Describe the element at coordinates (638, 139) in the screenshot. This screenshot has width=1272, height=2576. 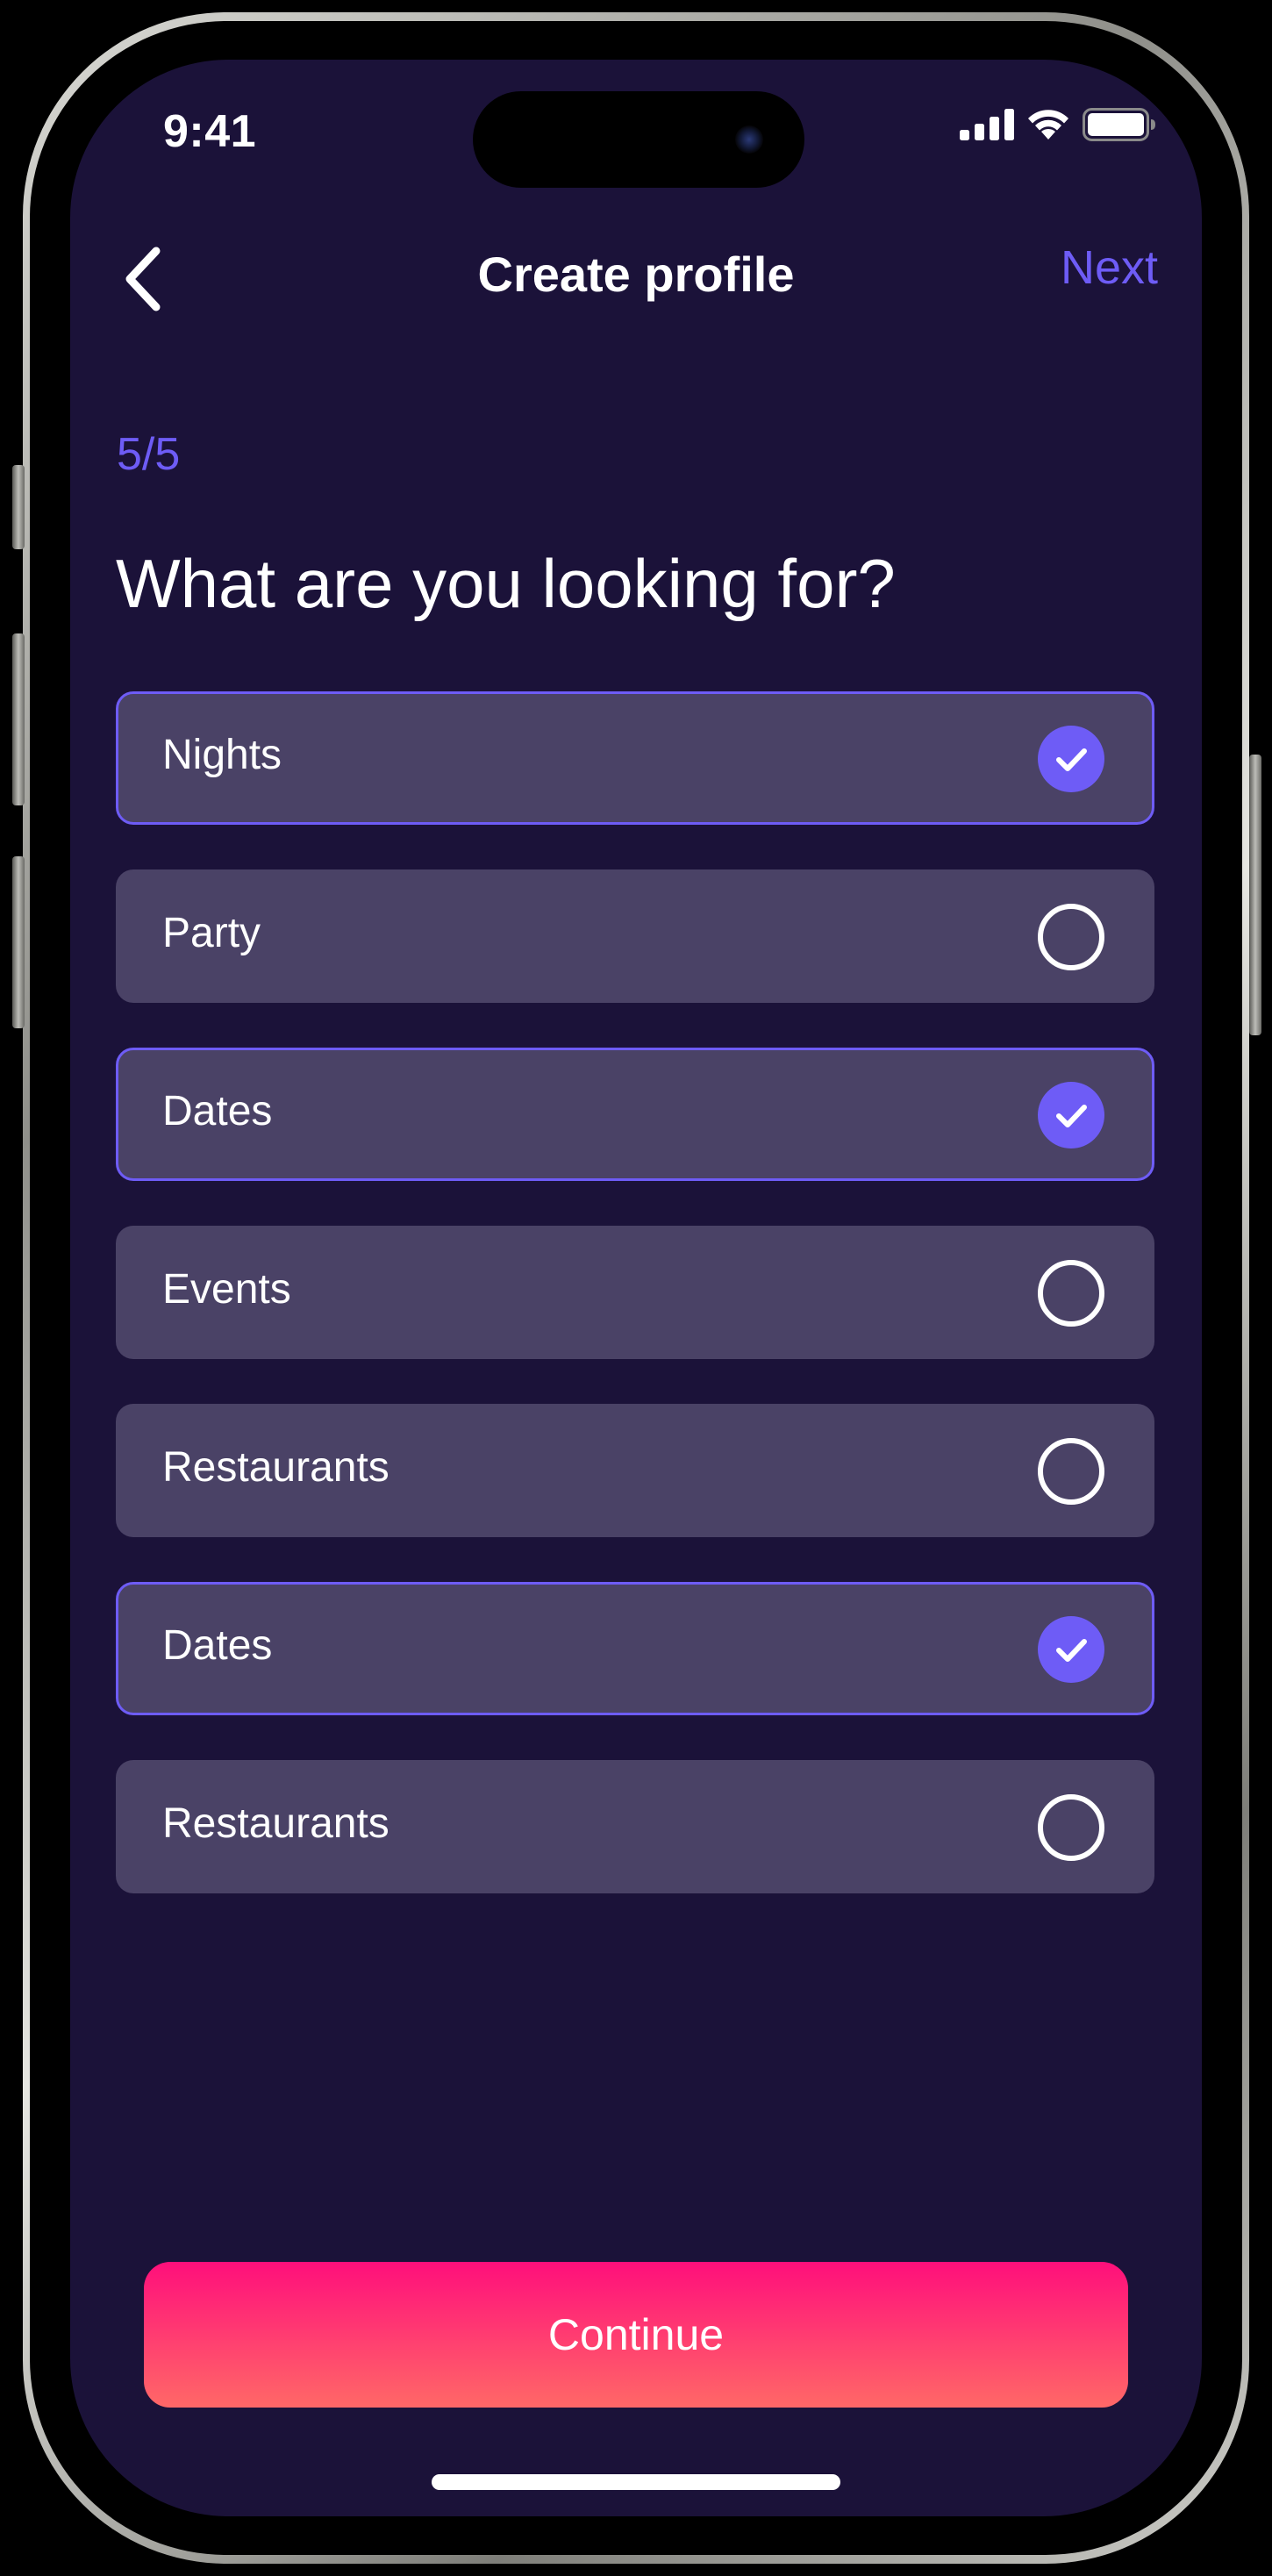
I see `dynamic-island` at that location.